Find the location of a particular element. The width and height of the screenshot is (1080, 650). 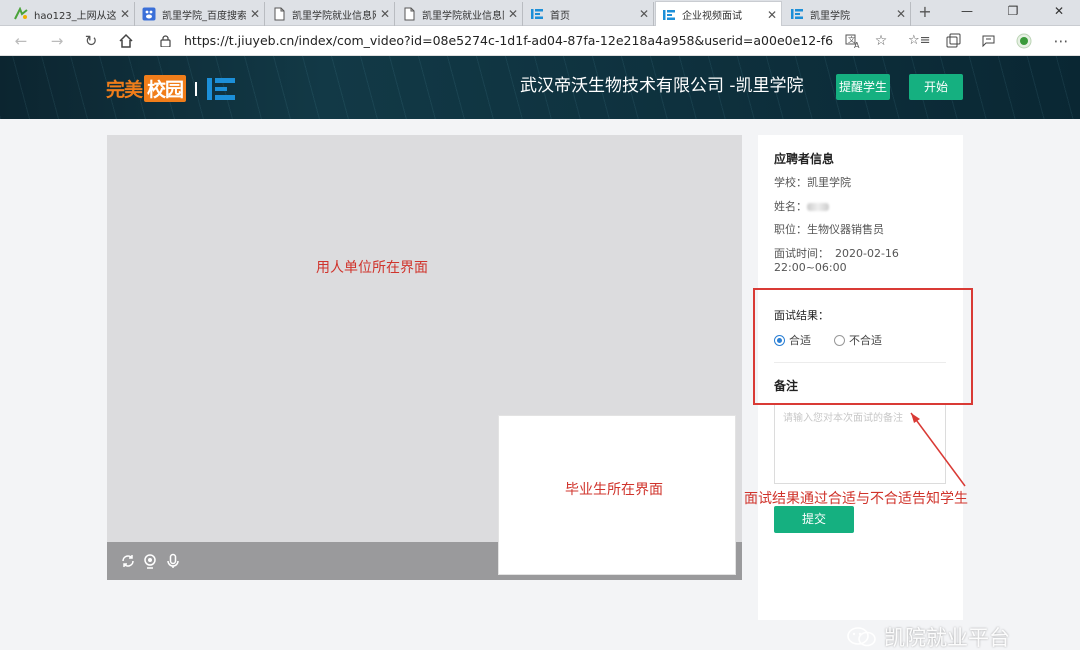

logo-separator is located at coordinates (196, 89).